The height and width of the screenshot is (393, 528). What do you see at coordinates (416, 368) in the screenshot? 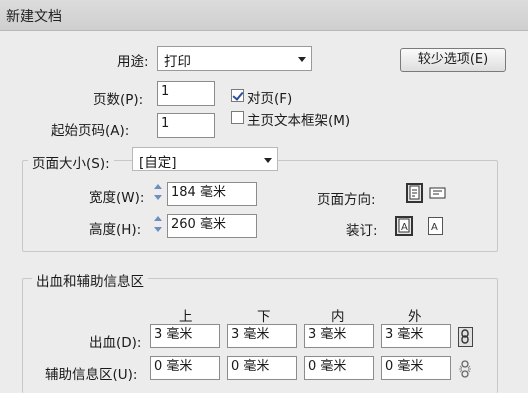
I see `slug-outside-field: 0 毫米` at bounding box center [416, 368].